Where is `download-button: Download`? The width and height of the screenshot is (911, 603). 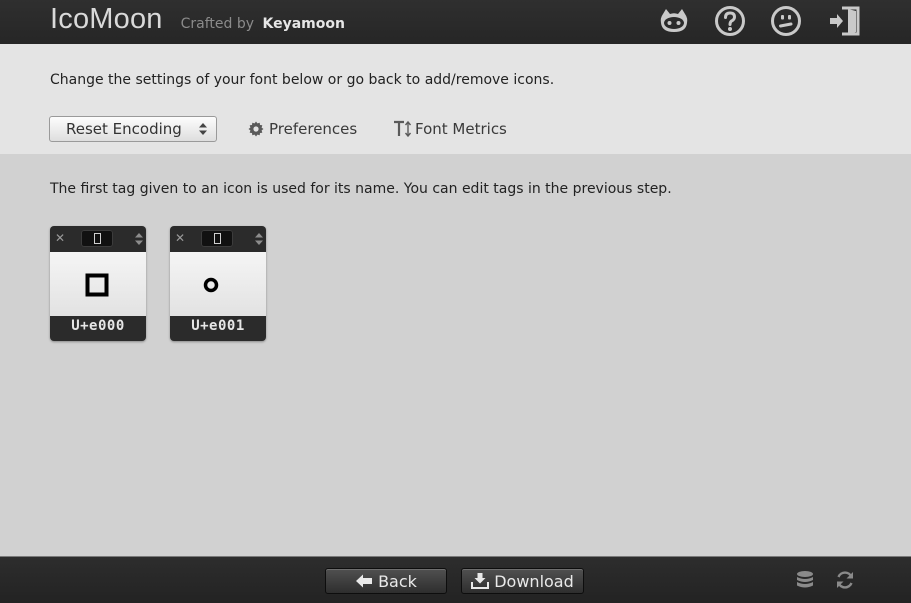 download-button: Download is located at coordinates (522, 581).